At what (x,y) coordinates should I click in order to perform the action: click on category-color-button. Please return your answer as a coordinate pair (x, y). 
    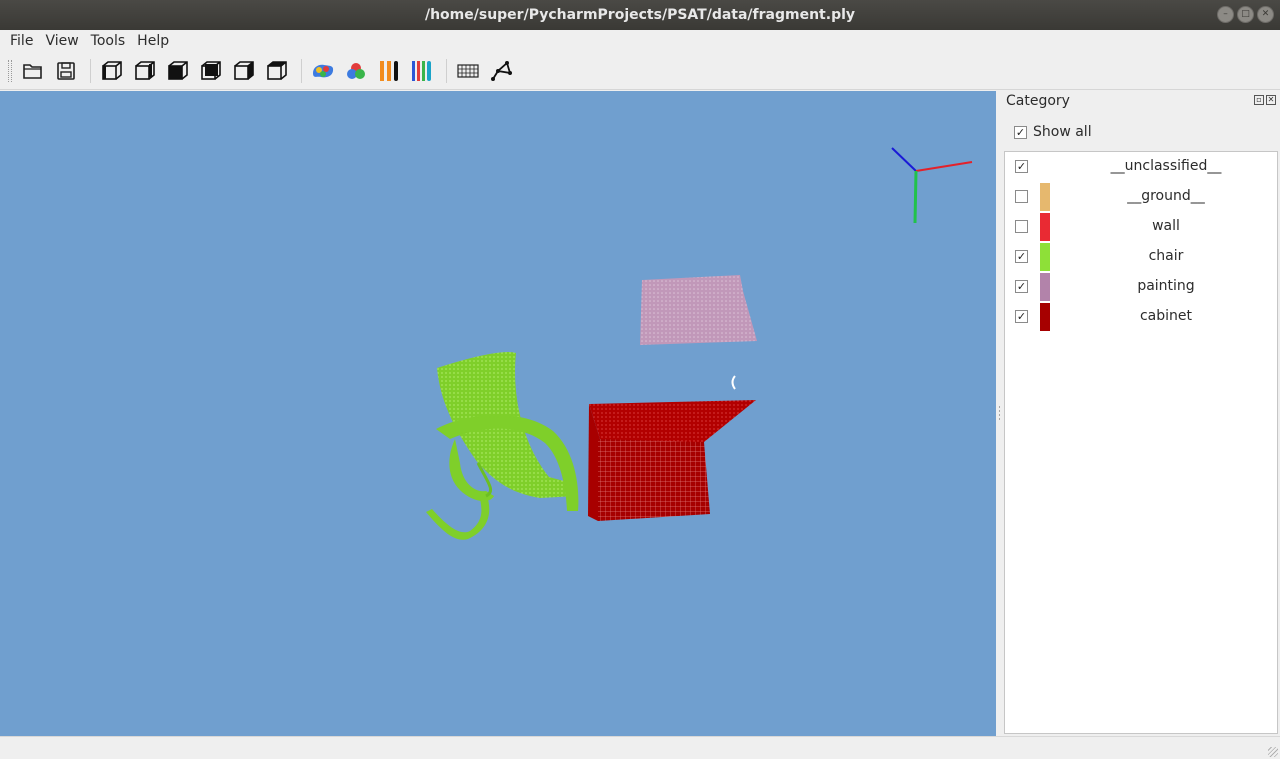
    Looking at the image, I should click on (356, 71).